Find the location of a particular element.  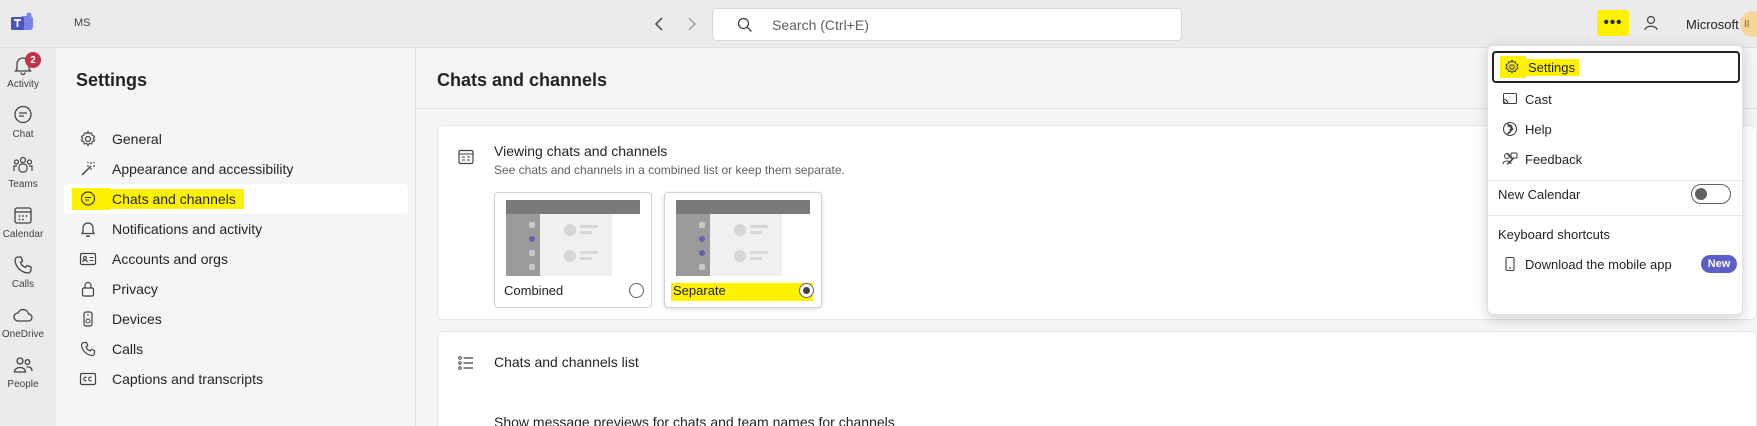

settings-item-general: General is located at coordinates (236, 139).